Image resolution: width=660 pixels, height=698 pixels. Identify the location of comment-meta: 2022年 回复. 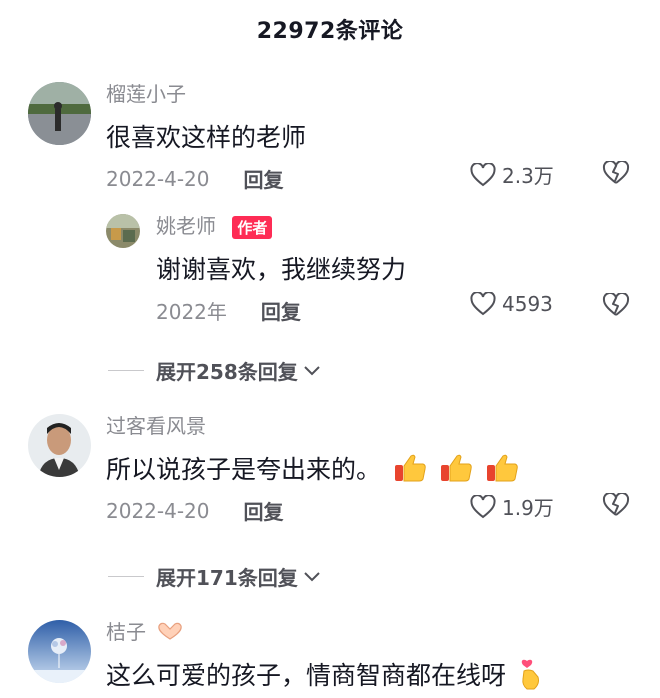
(228, 310).